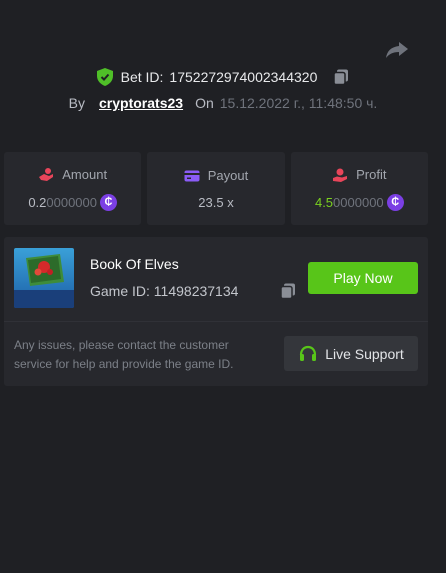 The height and width of the screenshot is (573, 446). Describe the element at coordinates (134, 264) in the screenshot. I see `game-title: Book Of Elves` at that location.